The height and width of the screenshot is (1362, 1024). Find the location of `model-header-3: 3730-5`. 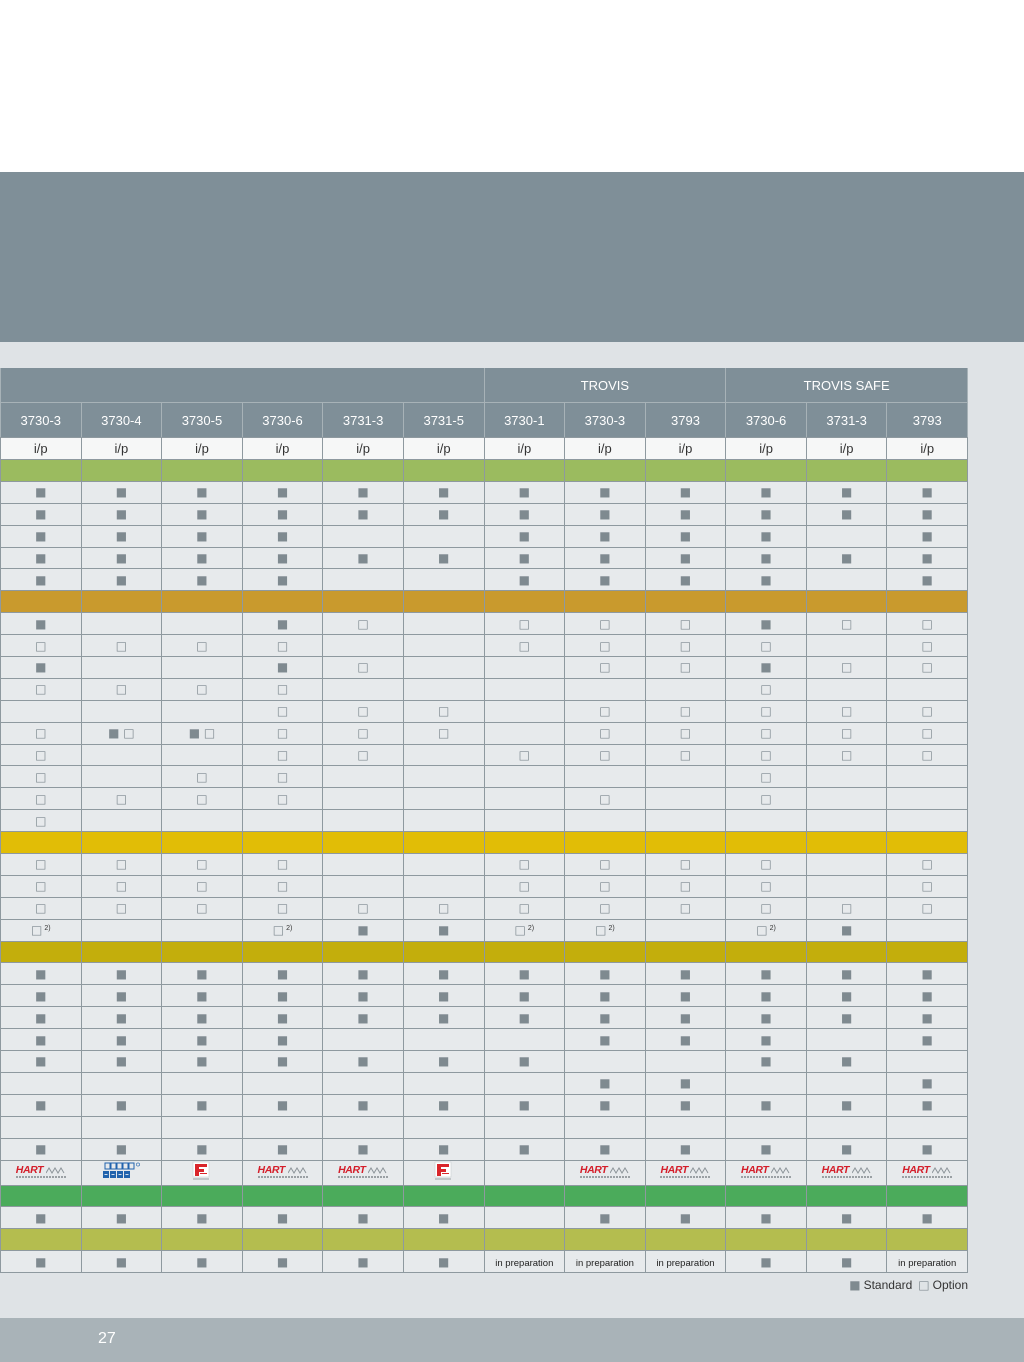

model-header-3: 3730-5 is located at coordinates (202, 420).